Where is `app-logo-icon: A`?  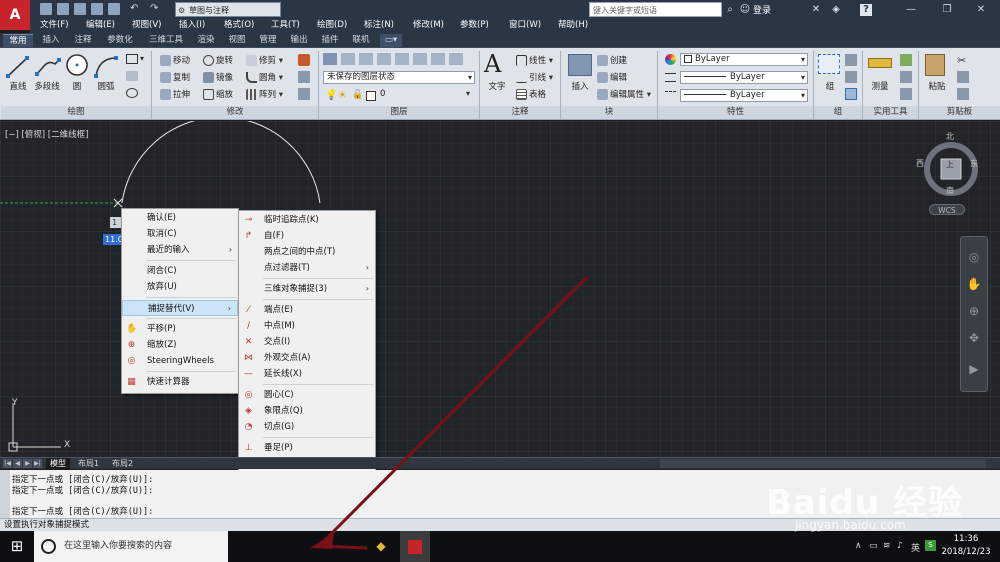
app-logo-icon: A is located at coordinates (15, 15).